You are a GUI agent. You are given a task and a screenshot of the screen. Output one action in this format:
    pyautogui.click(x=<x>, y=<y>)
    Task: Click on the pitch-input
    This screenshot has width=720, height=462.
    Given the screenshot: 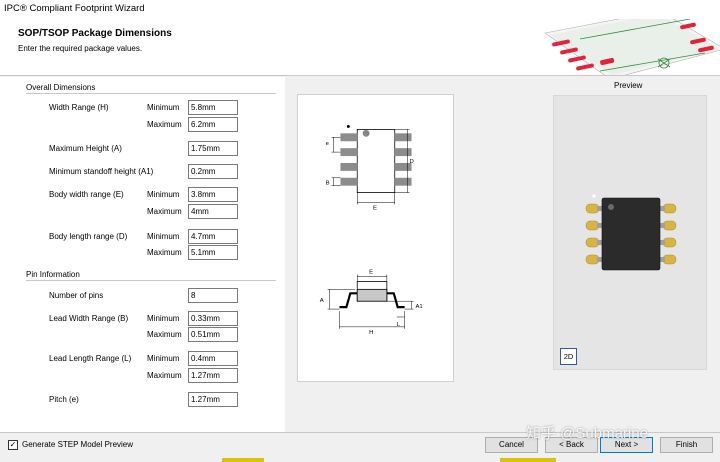 What is the action you would take?
    pyautogui.click(x=213, y=399)
    